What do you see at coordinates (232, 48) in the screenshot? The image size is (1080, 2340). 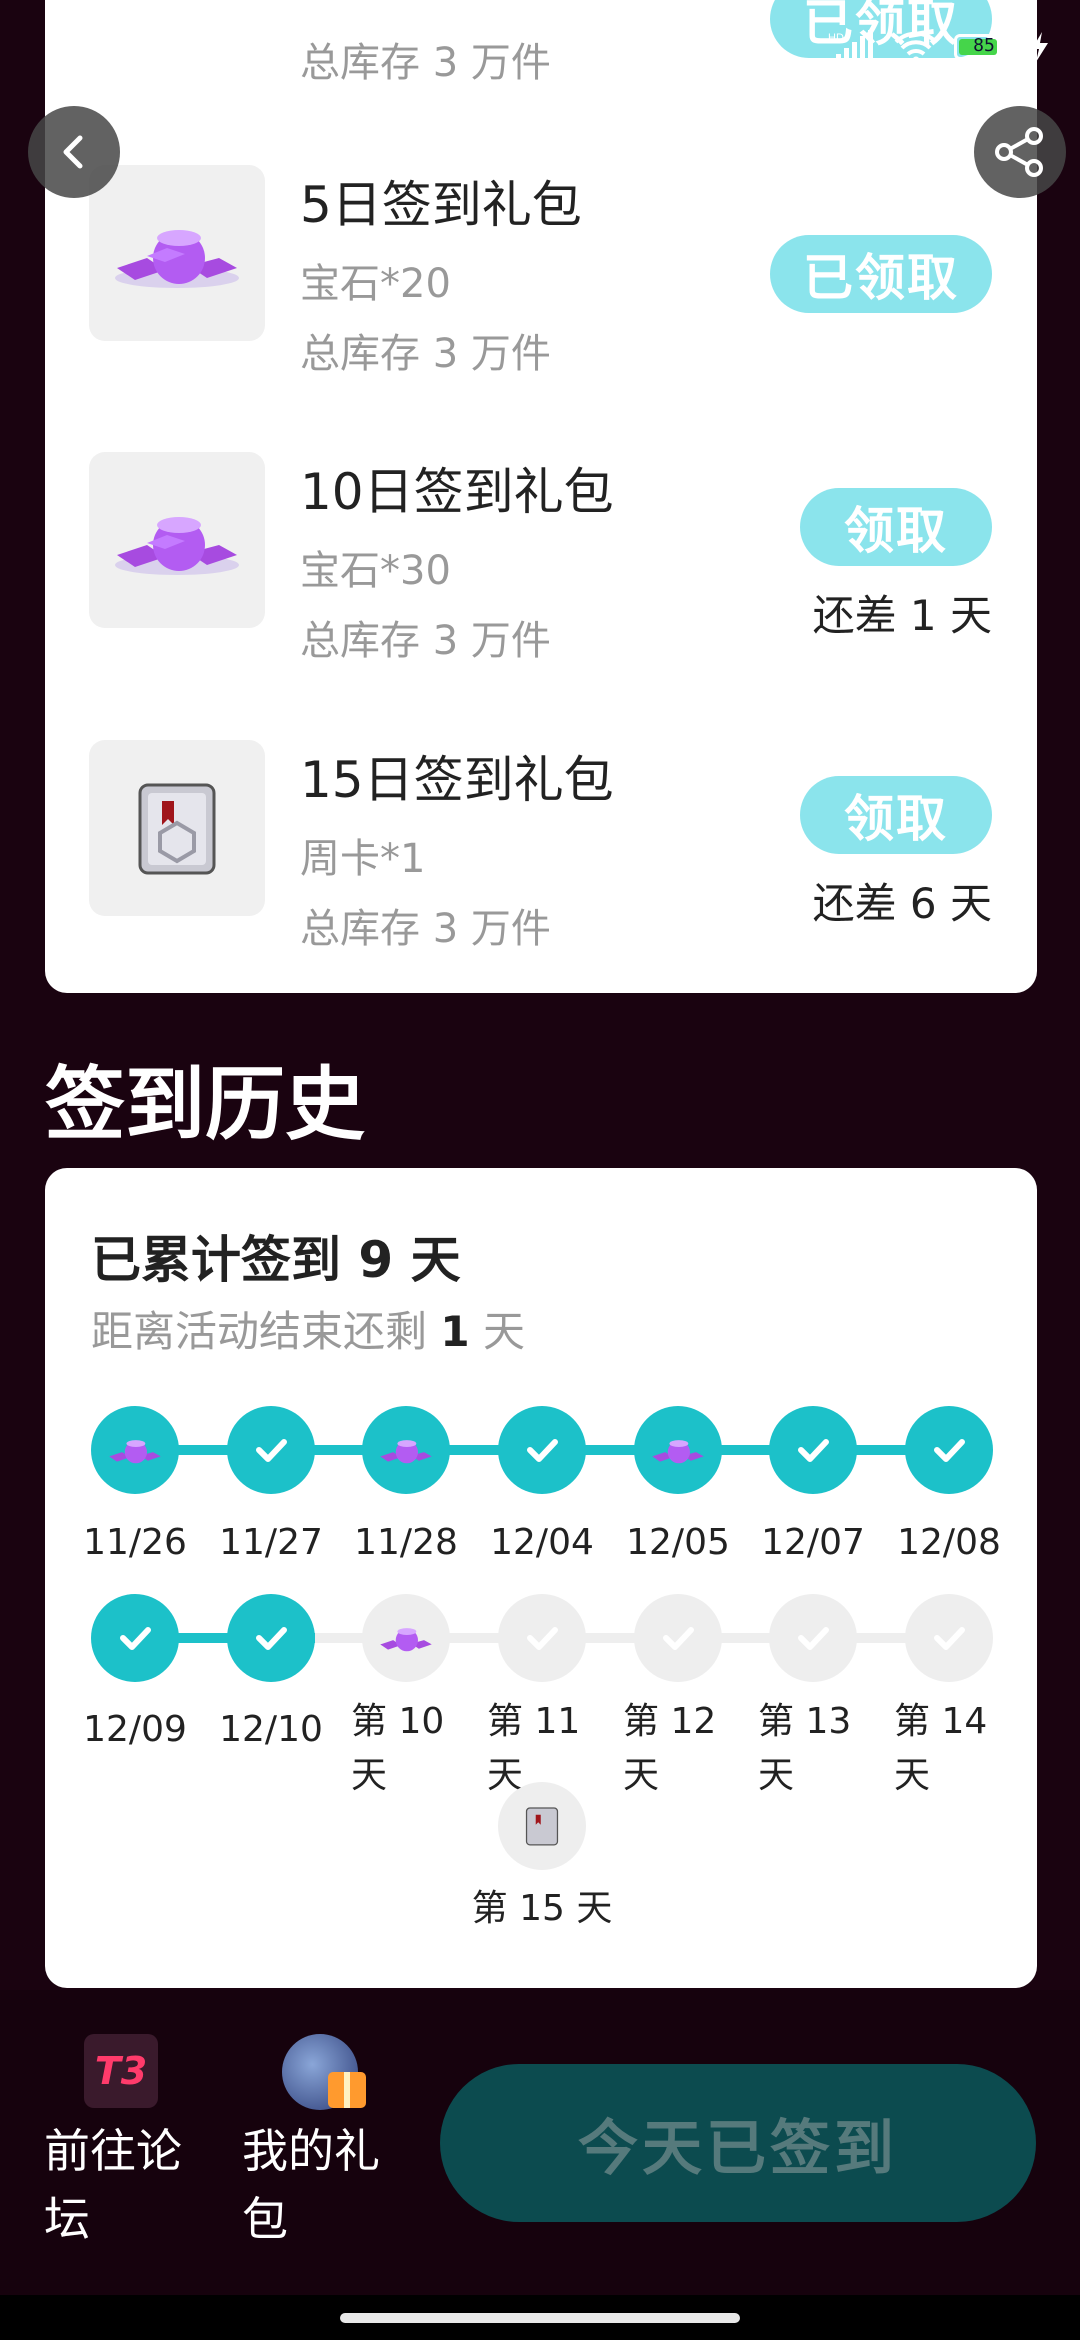 I see `moon-icon` at bounding box center [232, 48].